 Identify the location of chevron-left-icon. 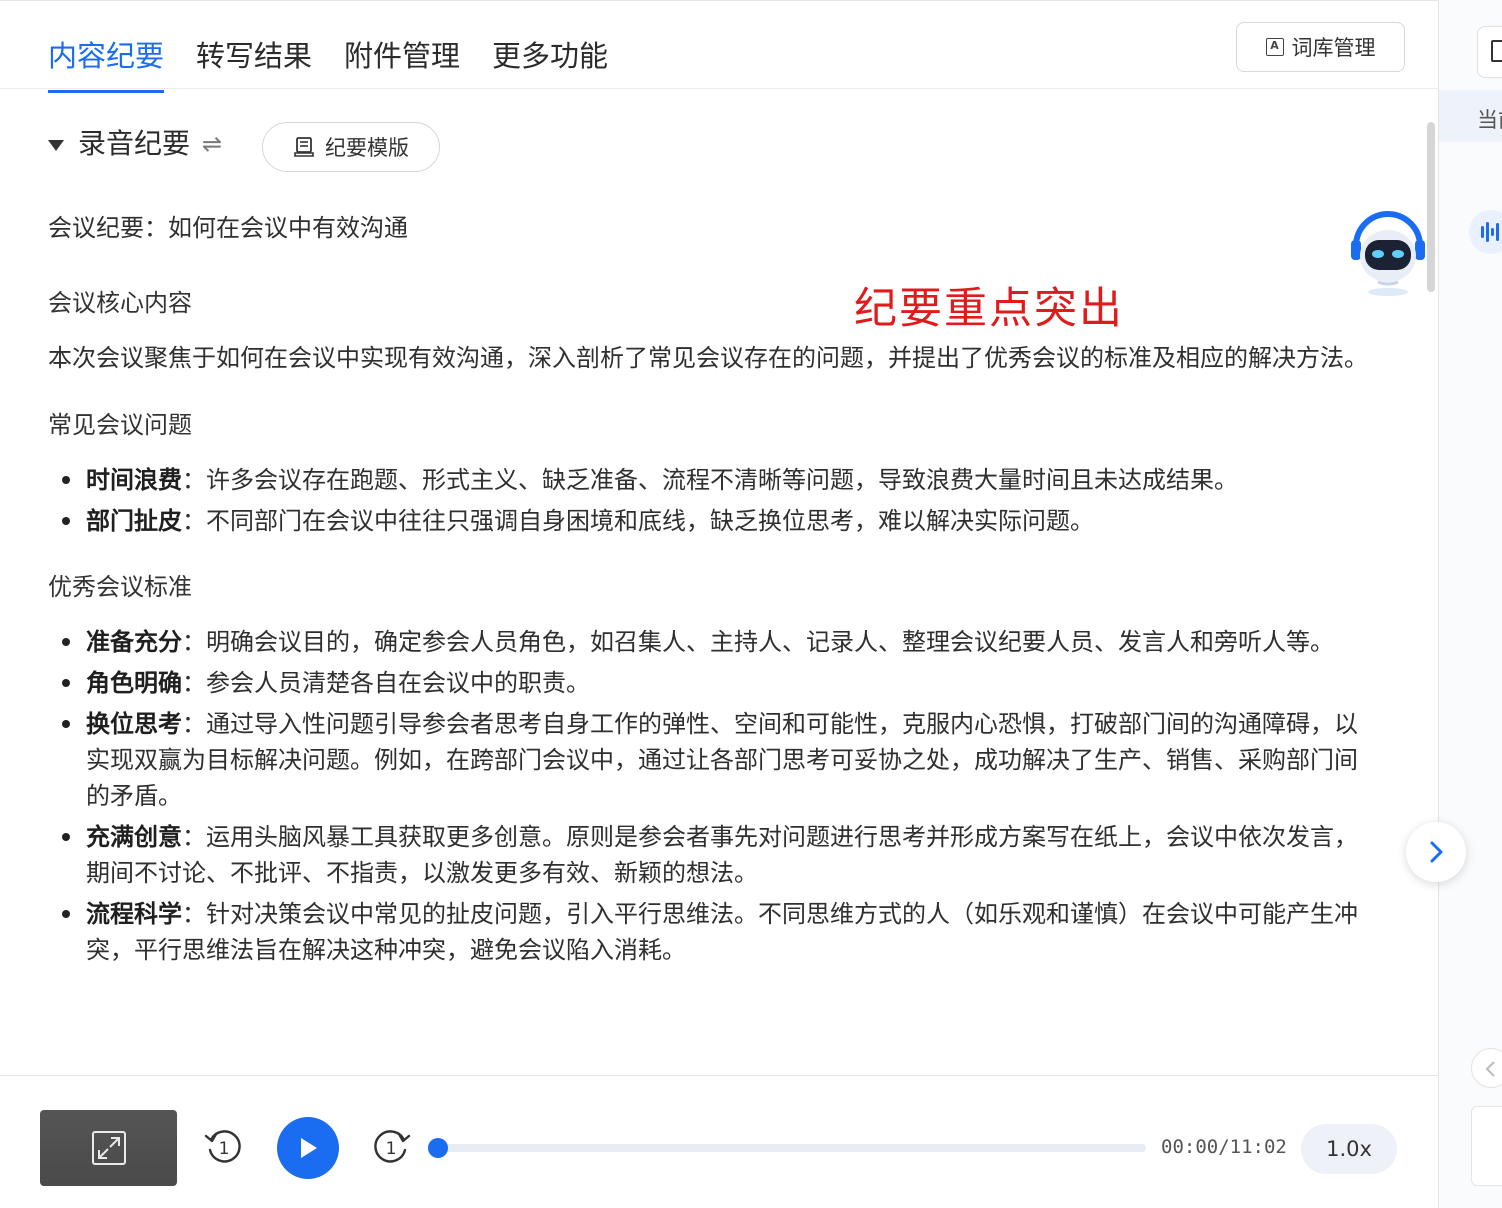
(1490, 1069).